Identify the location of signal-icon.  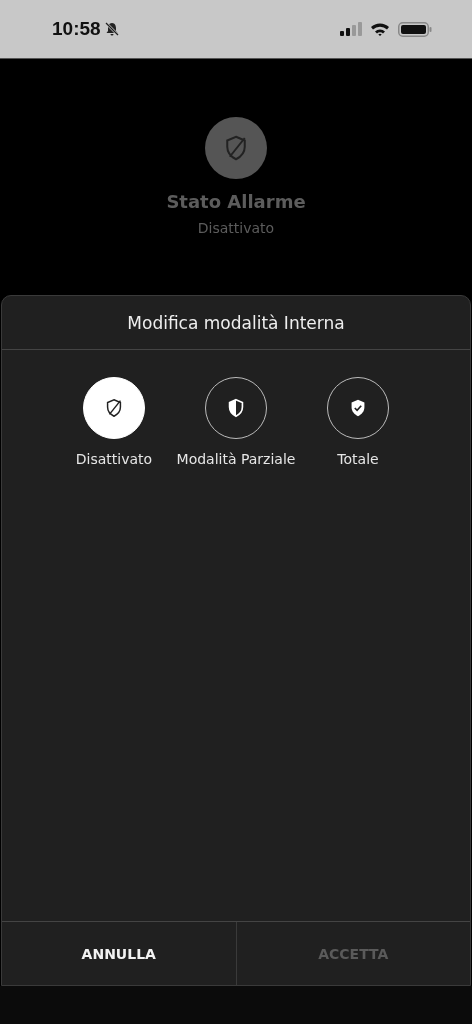
(351, 29).